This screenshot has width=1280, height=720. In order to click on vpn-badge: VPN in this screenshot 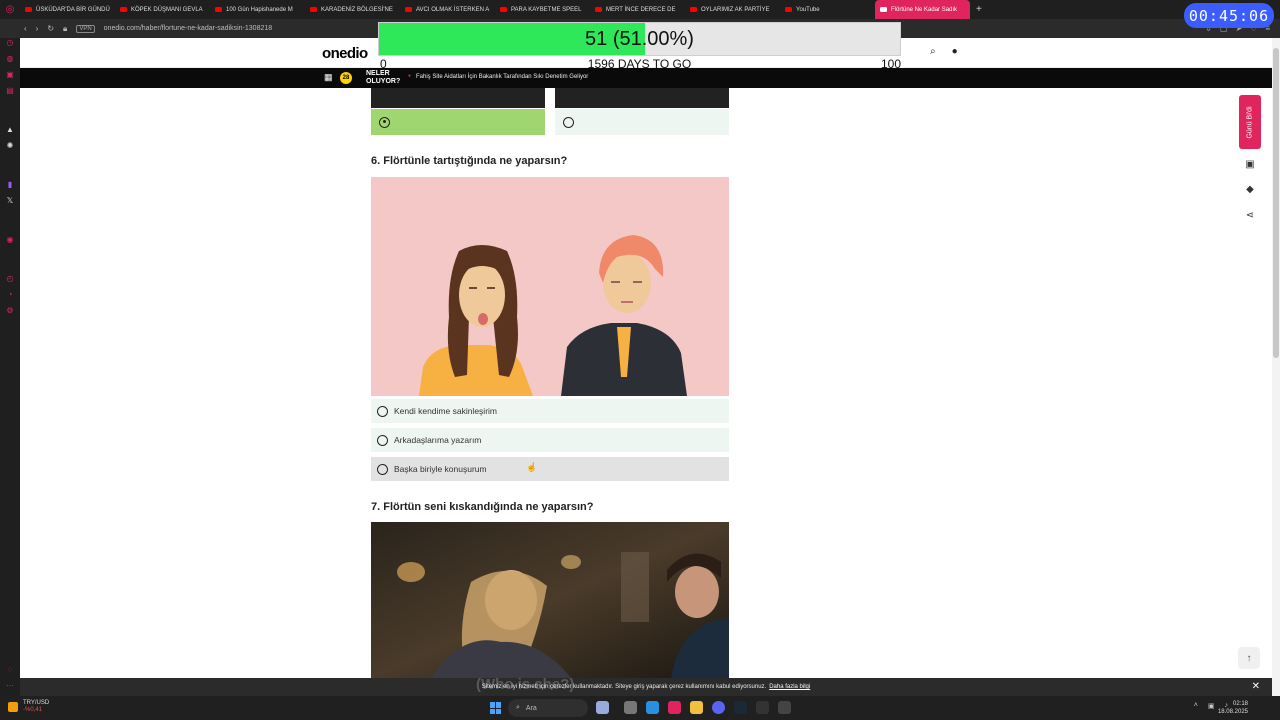, I will do `click(85, 28)`.